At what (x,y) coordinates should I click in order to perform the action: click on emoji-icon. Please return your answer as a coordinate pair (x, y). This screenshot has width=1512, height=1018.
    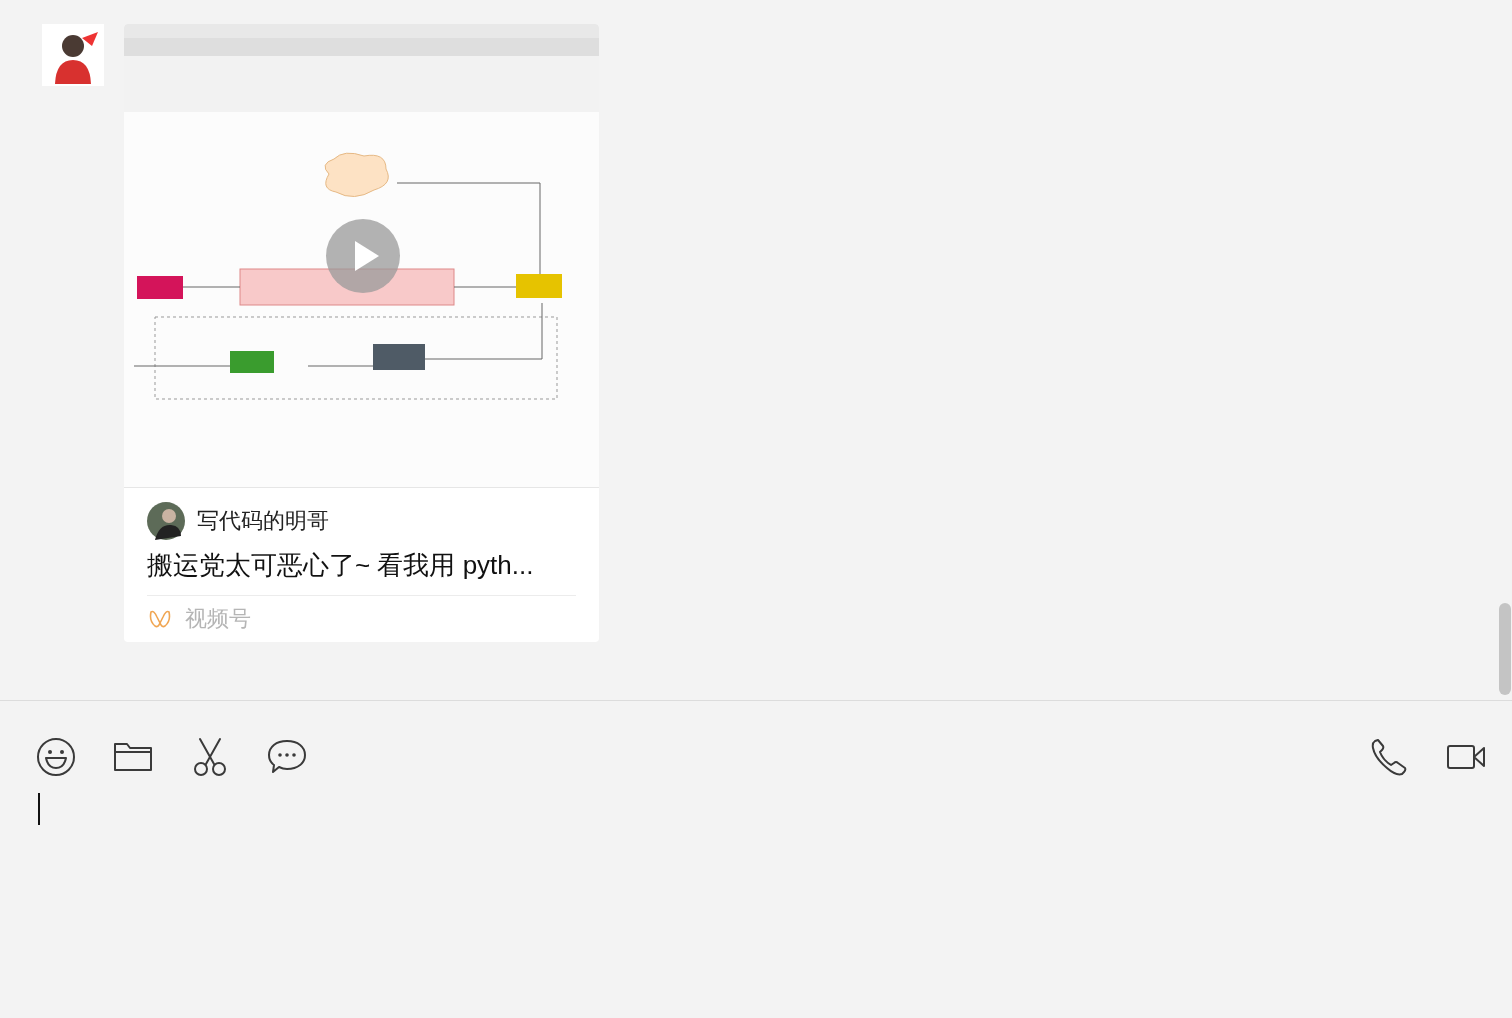
    Looking at the image, I should click on (56, 757).